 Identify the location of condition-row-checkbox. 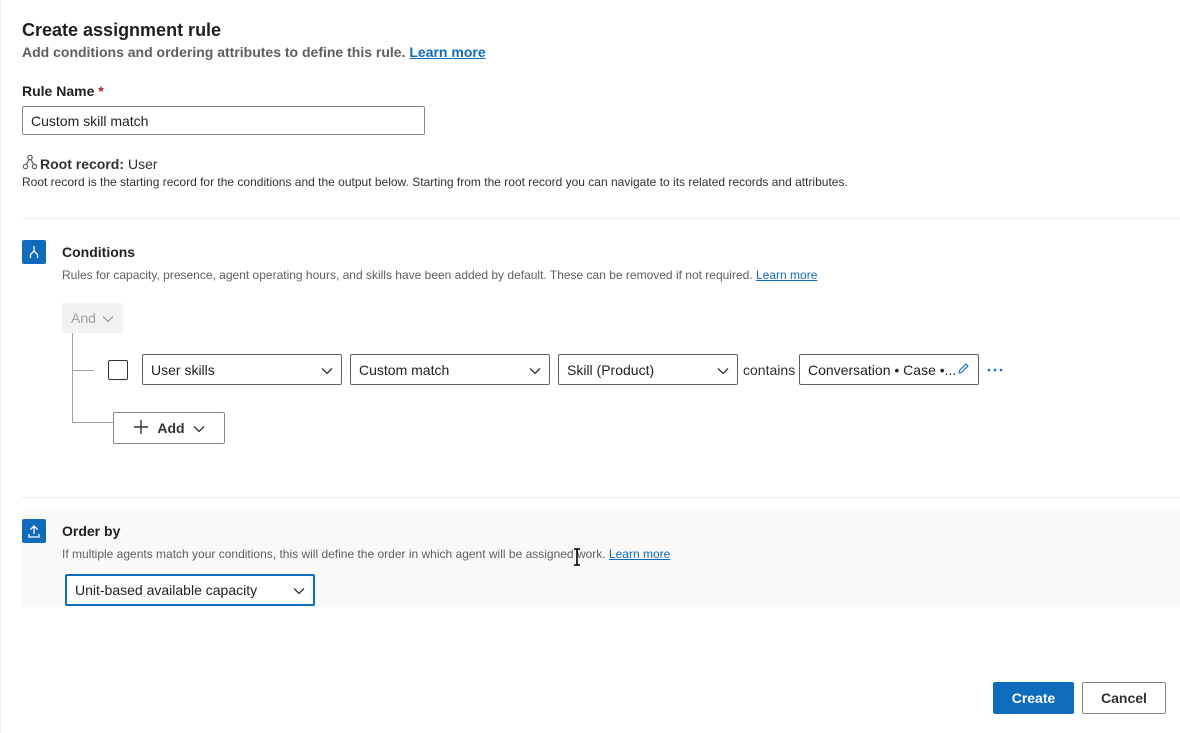
(118, 370).